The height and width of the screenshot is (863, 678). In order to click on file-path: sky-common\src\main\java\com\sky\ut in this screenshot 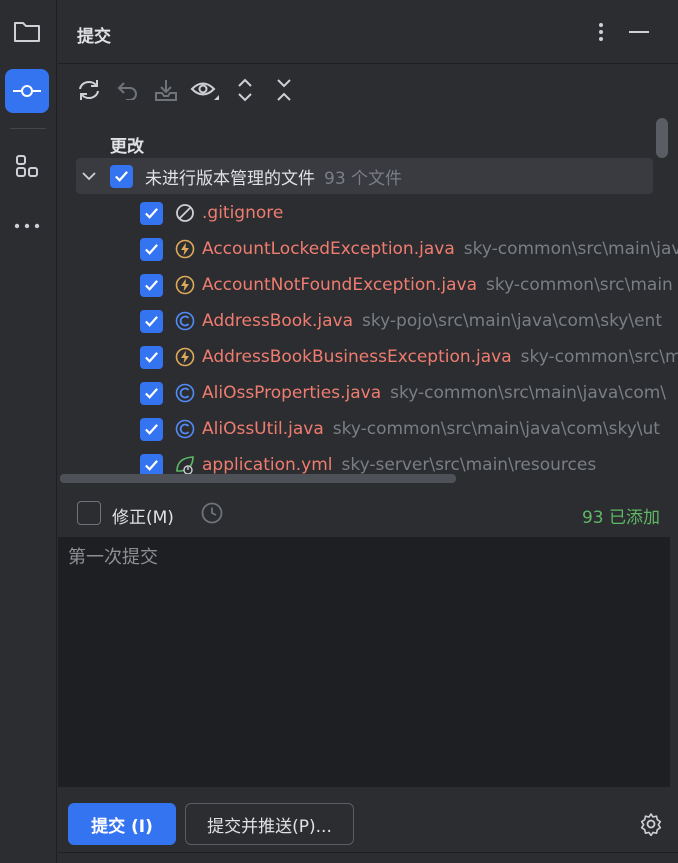, I will do `click(496, 429)`.